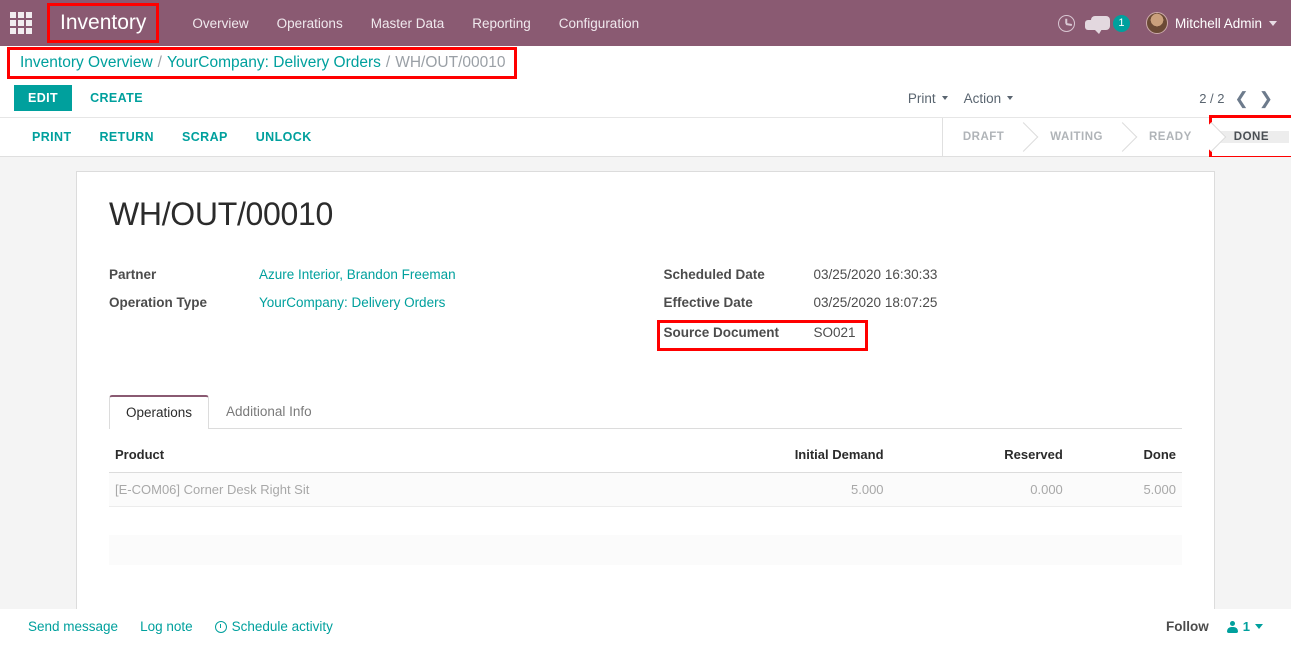  I want to click on chatter-actions: Send message Log note Schedule activity, so click(180, 626).